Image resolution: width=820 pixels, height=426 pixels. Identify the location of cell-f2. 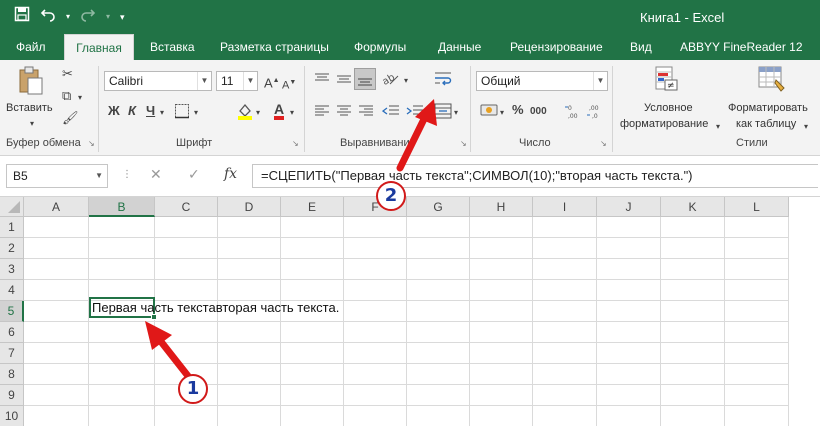
(375, 248).